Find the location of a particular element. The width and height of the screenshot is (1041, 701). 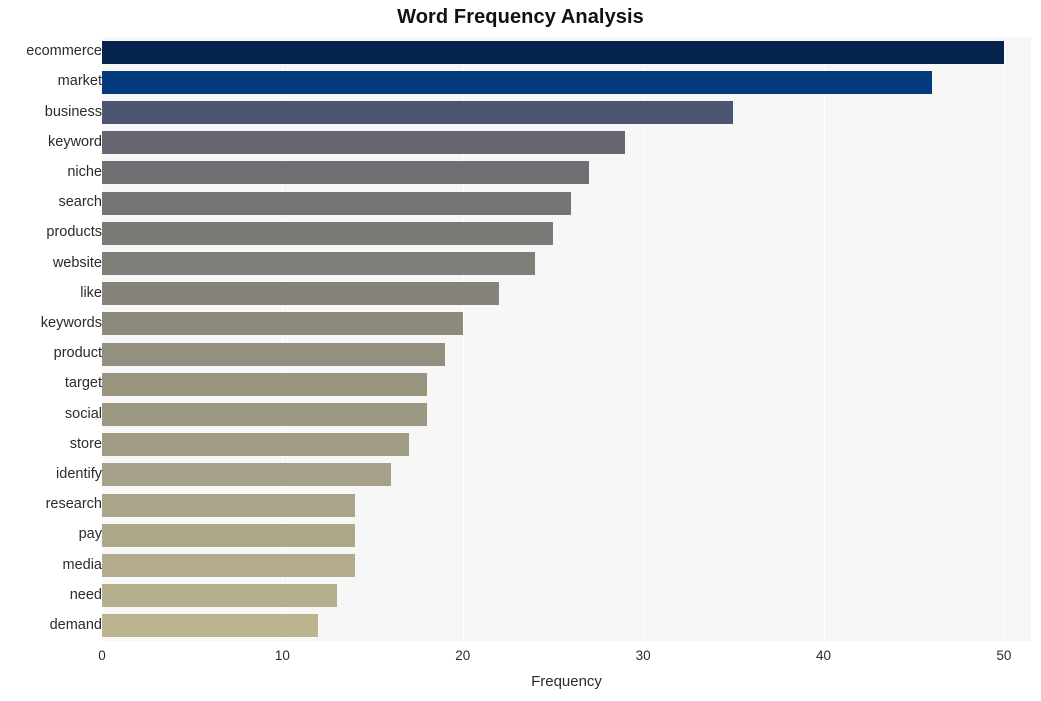

bar-search is located at coordinates (336, 203).